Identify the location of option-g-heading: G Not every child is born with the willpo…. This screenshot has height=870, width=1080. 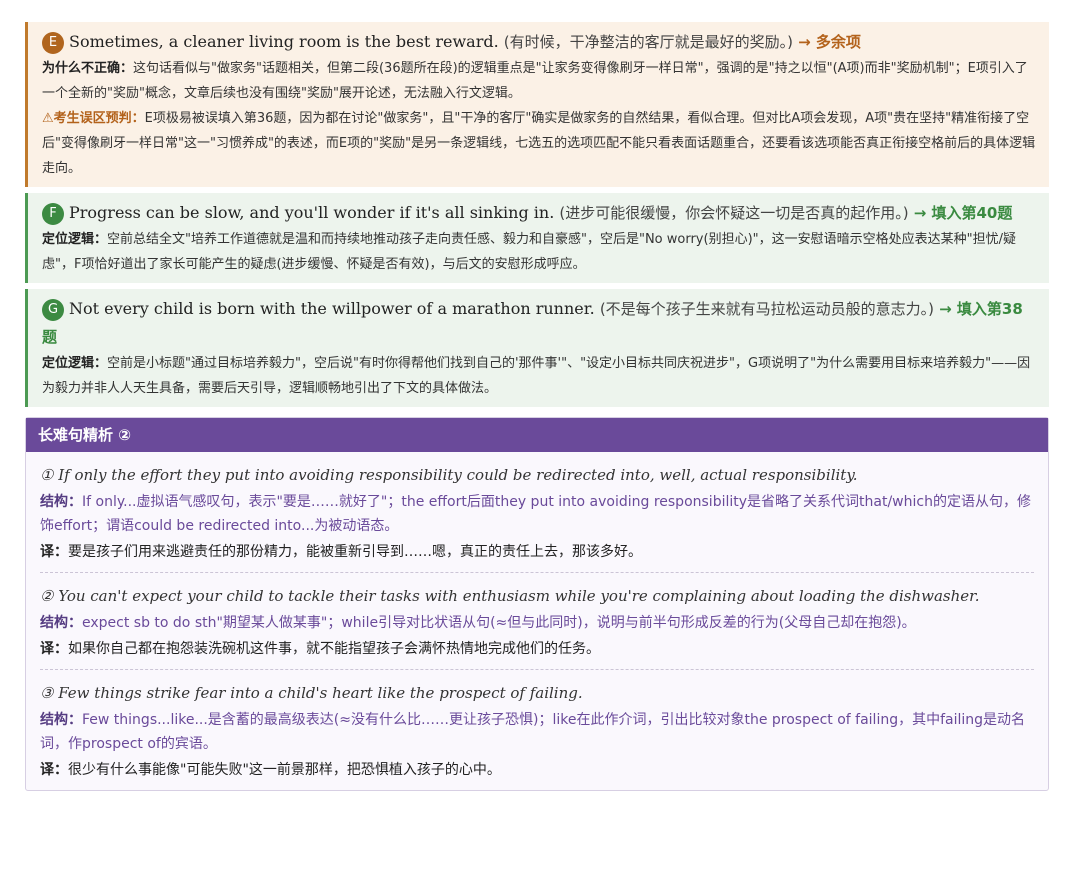
(539, 323).